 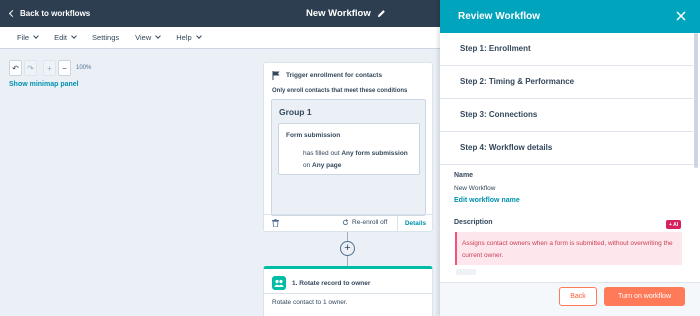 What do you see at coordinates (674, 224) in the screenshot?
I see `ai-badge: + AI` at bounding box center [674, 224].